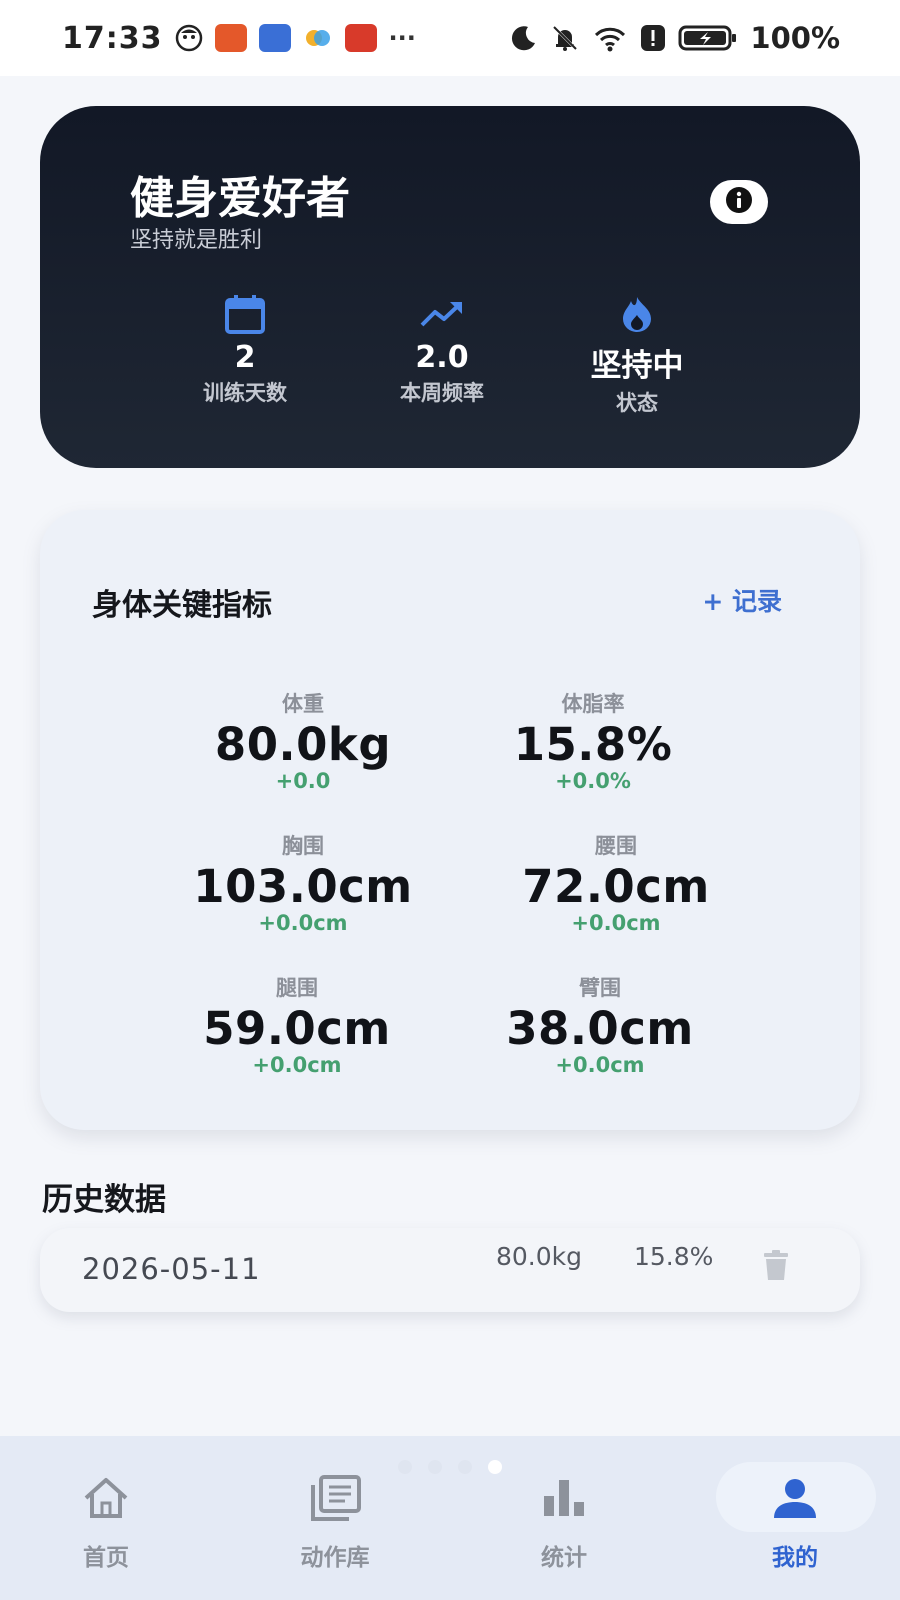 This screenshot has height=1600, width=900. What do you see at coordinates (106, 1498) in the screenshot?
I see `home-icon` at bounding box center [106, 1498].